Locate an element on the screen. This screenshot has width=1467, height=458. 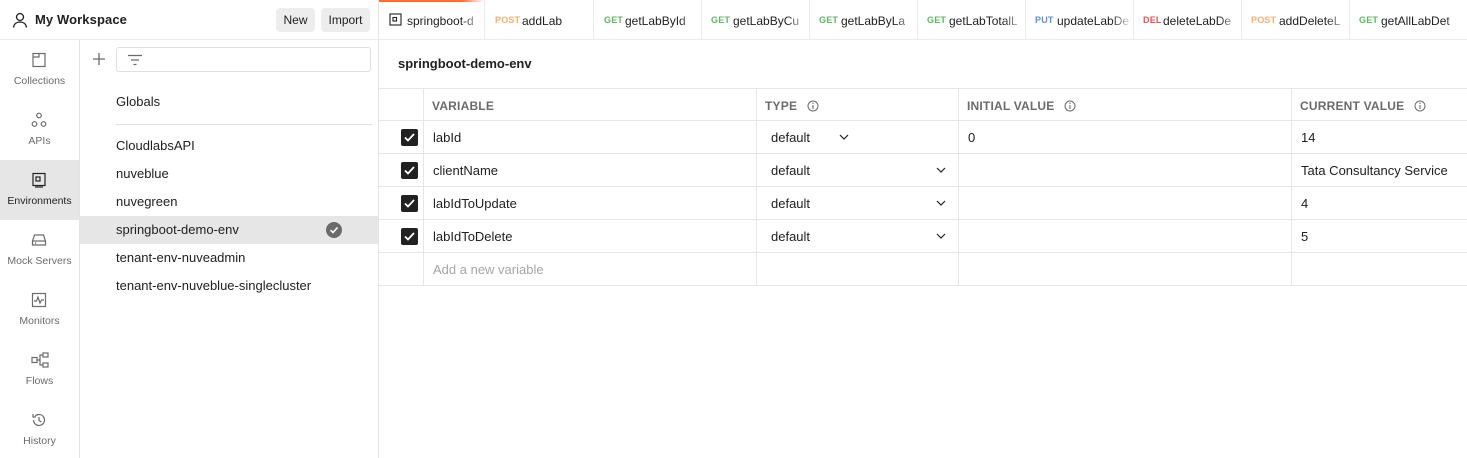
table-row: labIdToDelete default 5 is located at coordinates (923, 236).